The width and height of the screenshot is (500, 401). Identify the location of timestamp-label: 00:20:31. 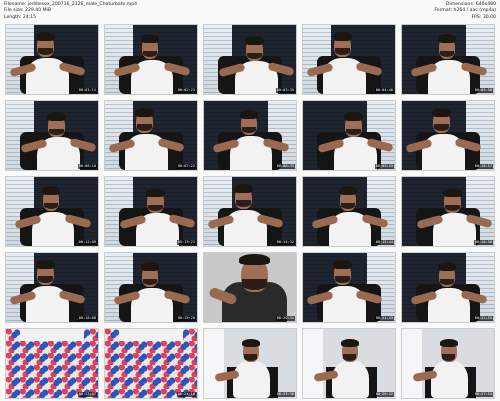
(285, 318).